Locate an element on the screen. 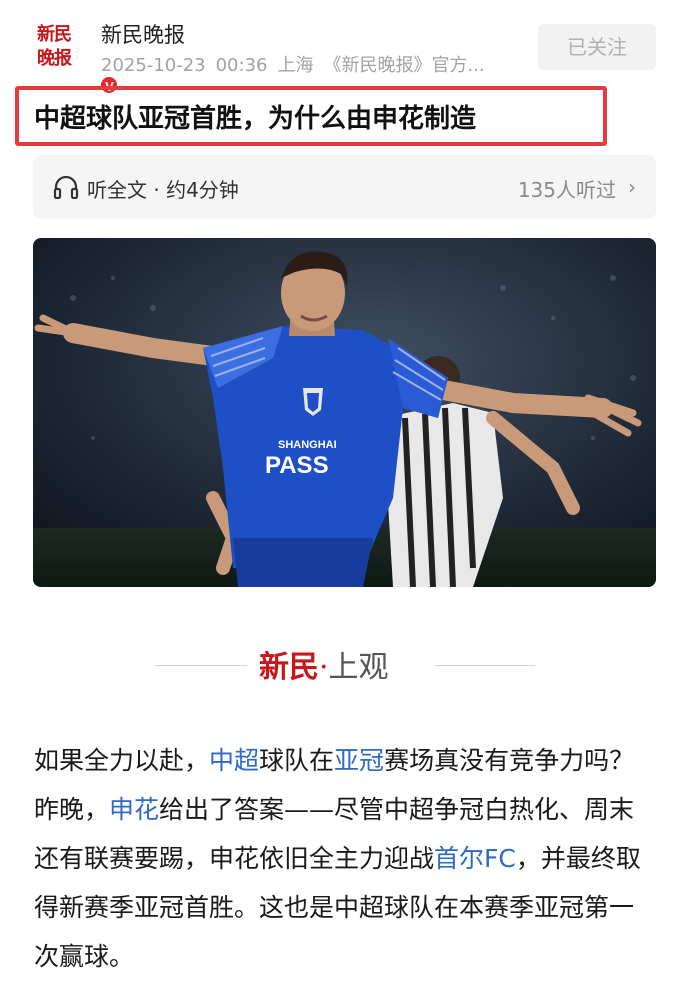  post-location: 上海 is located at coordinates (295, 65).